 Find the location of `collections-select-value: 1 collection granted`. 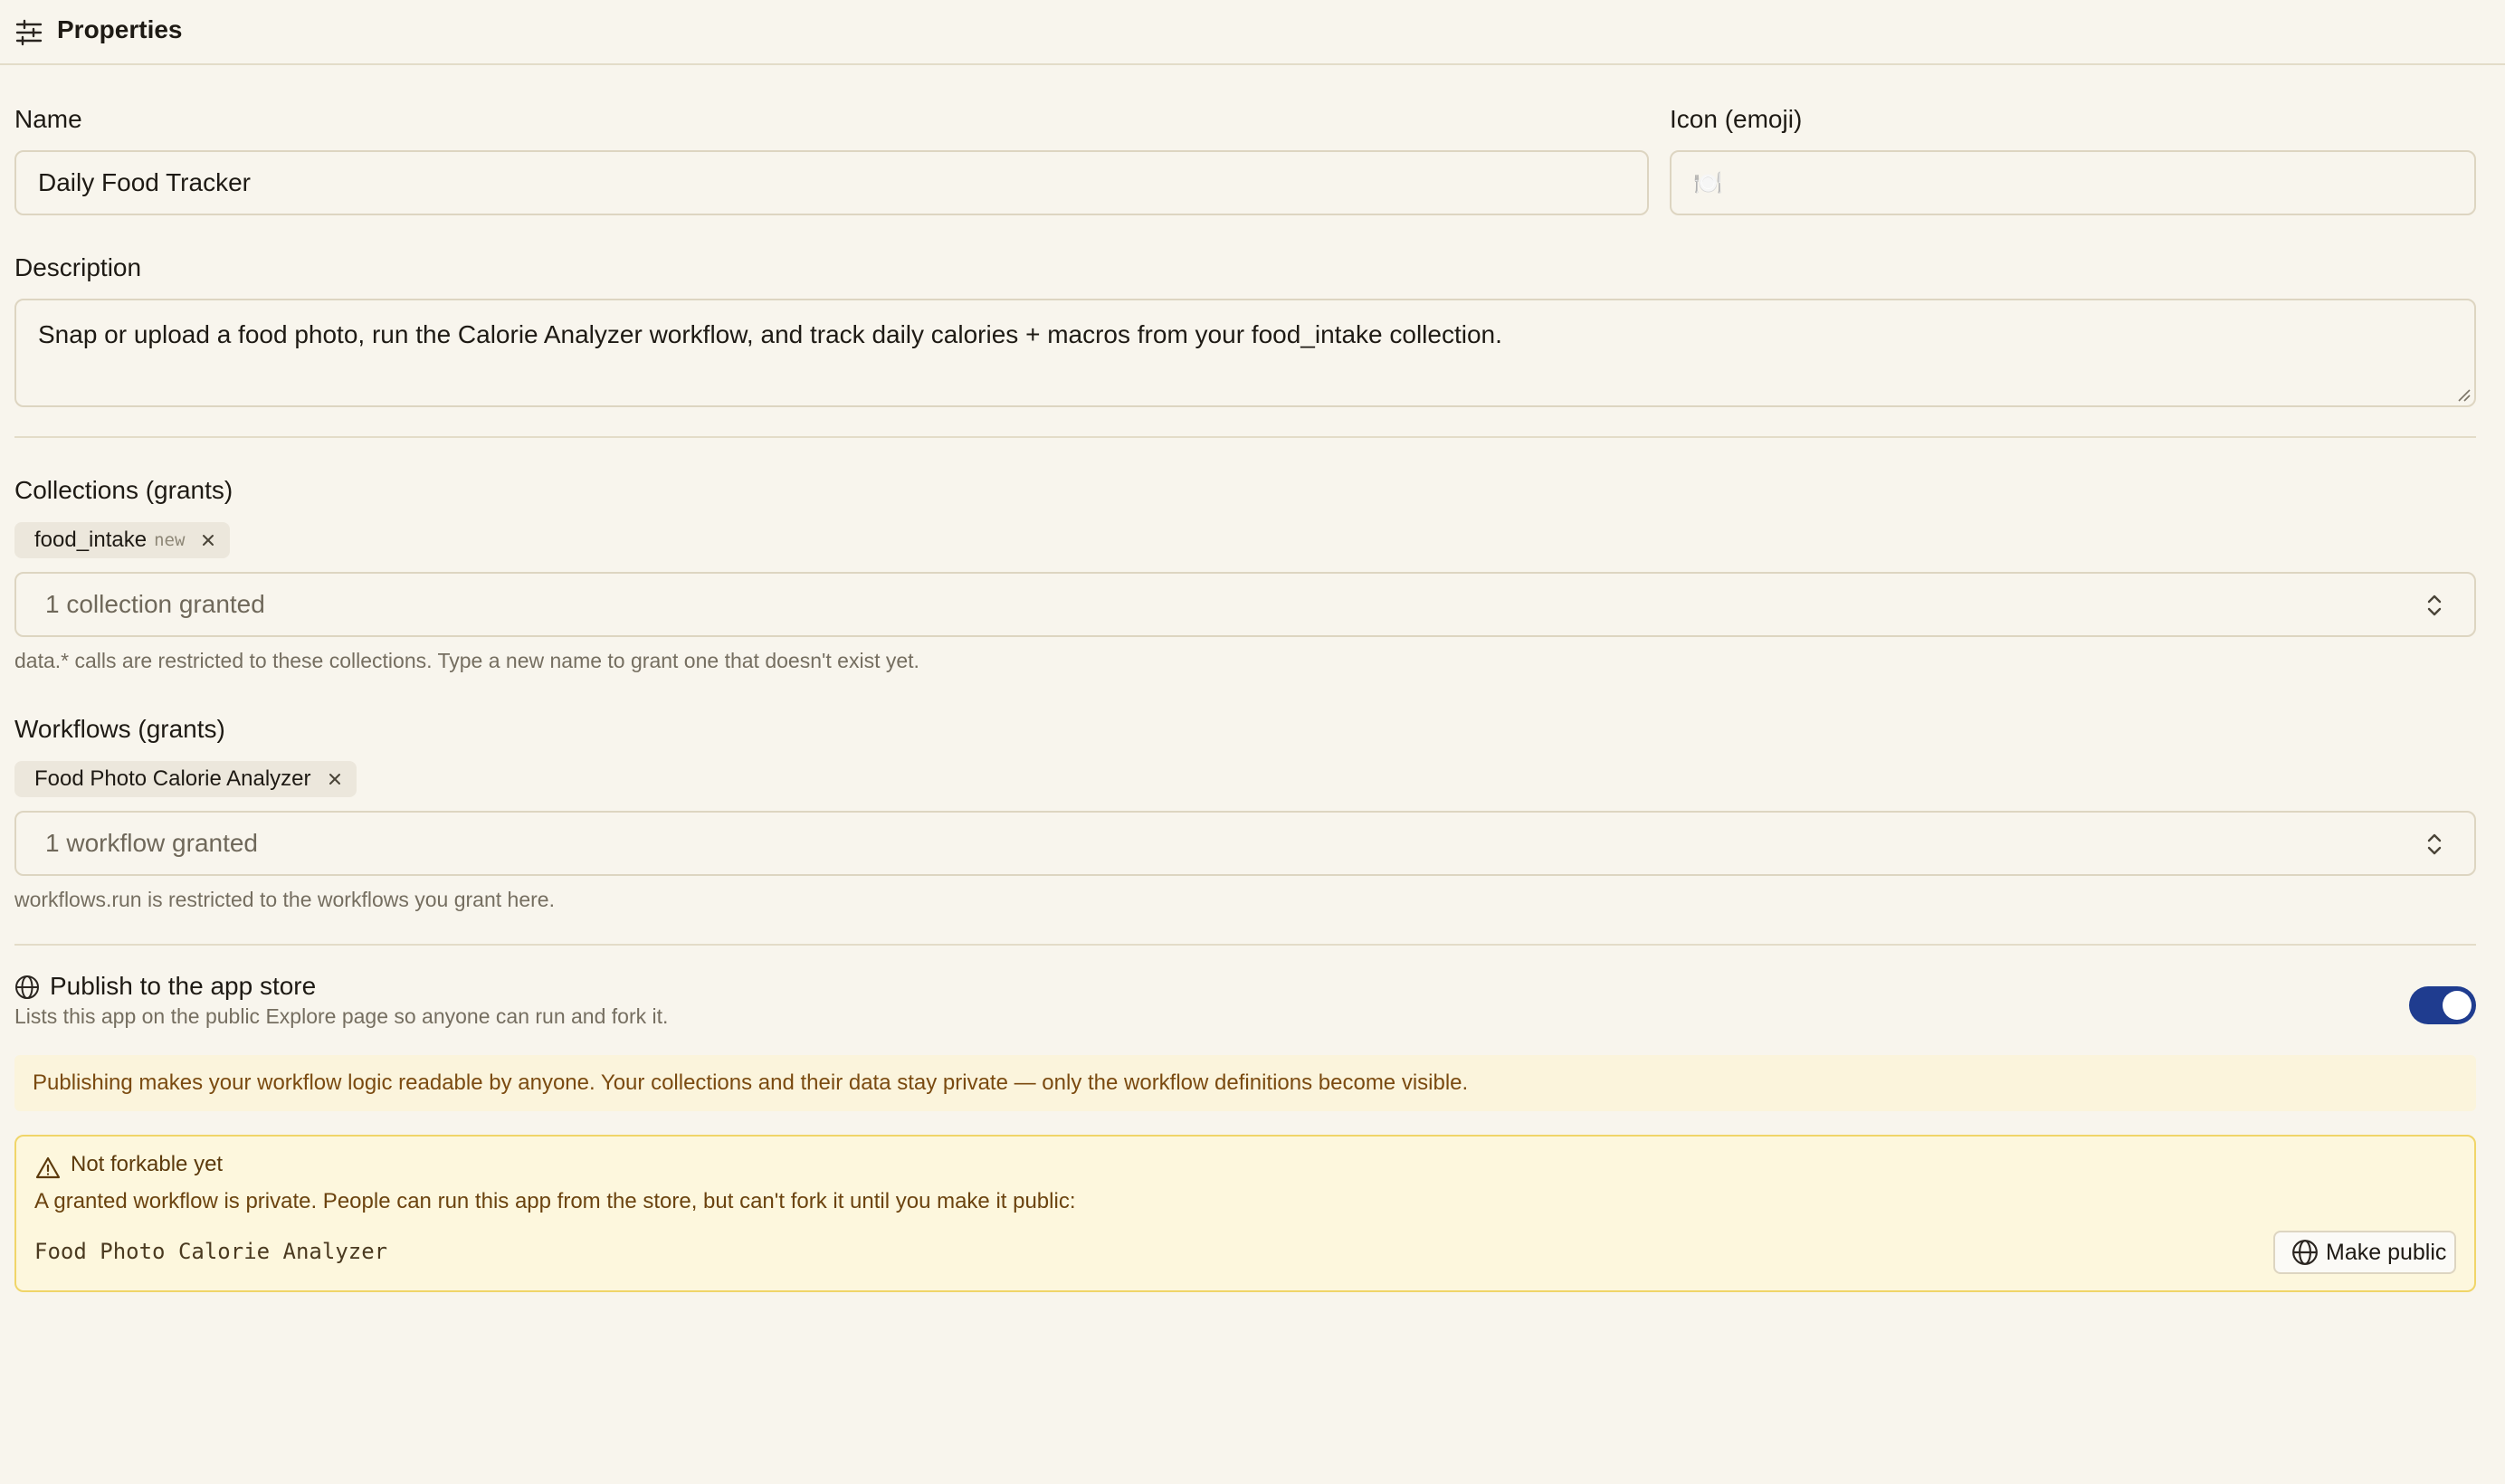

collections-select-value: 1 collection granted is located at coordinates (155, 604).